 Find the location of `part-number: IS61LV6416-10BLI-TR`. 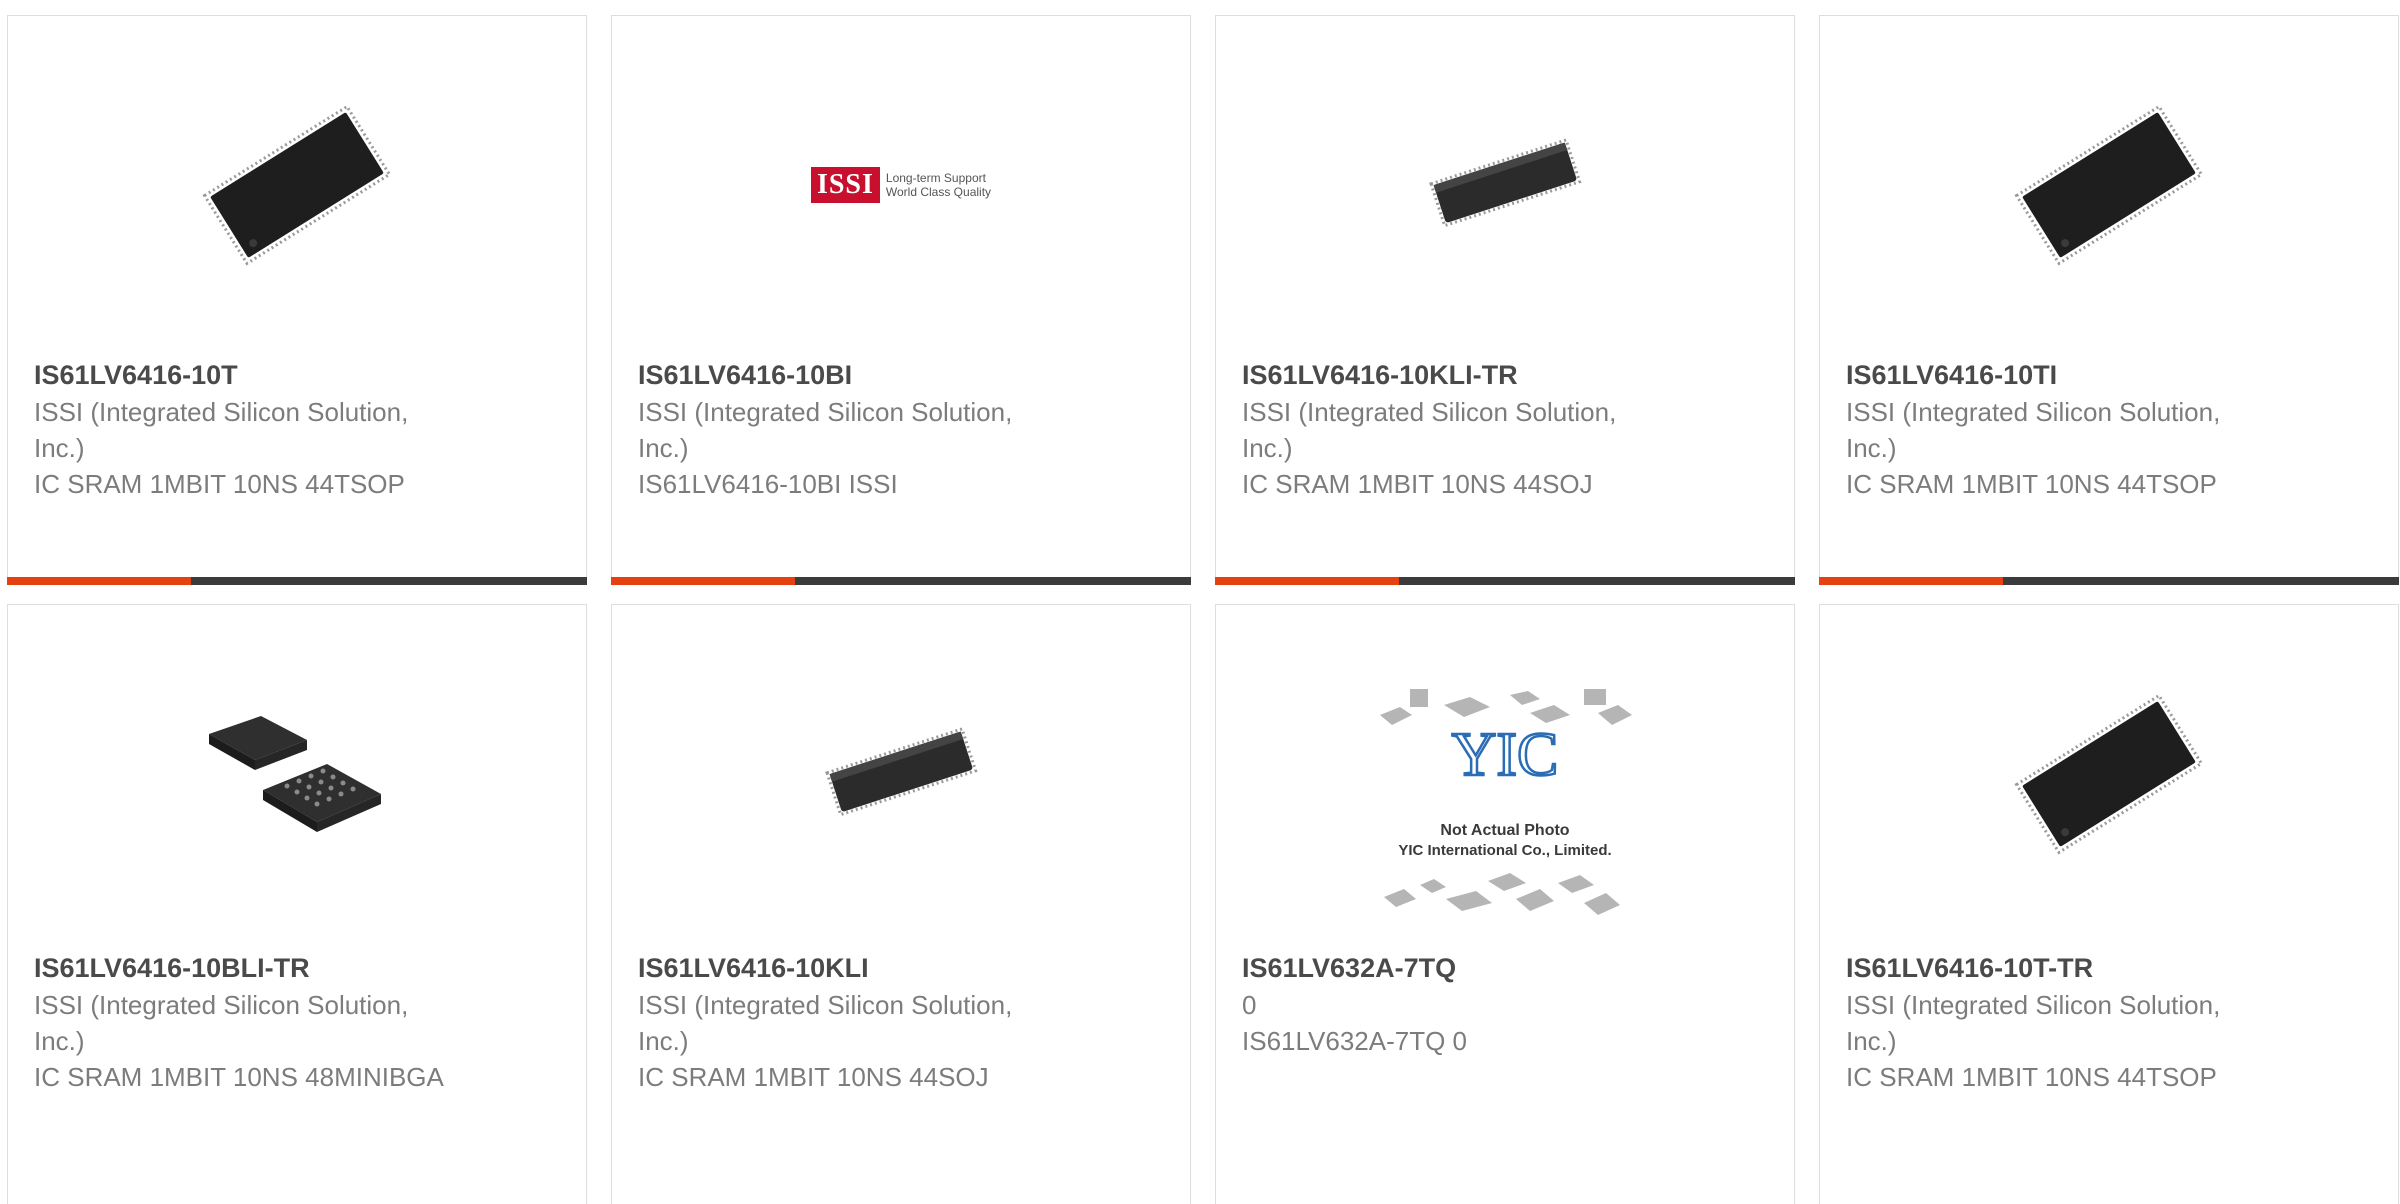

part-number: IS61LV6416-10BLI-TR is located at coordinates (249, 968).